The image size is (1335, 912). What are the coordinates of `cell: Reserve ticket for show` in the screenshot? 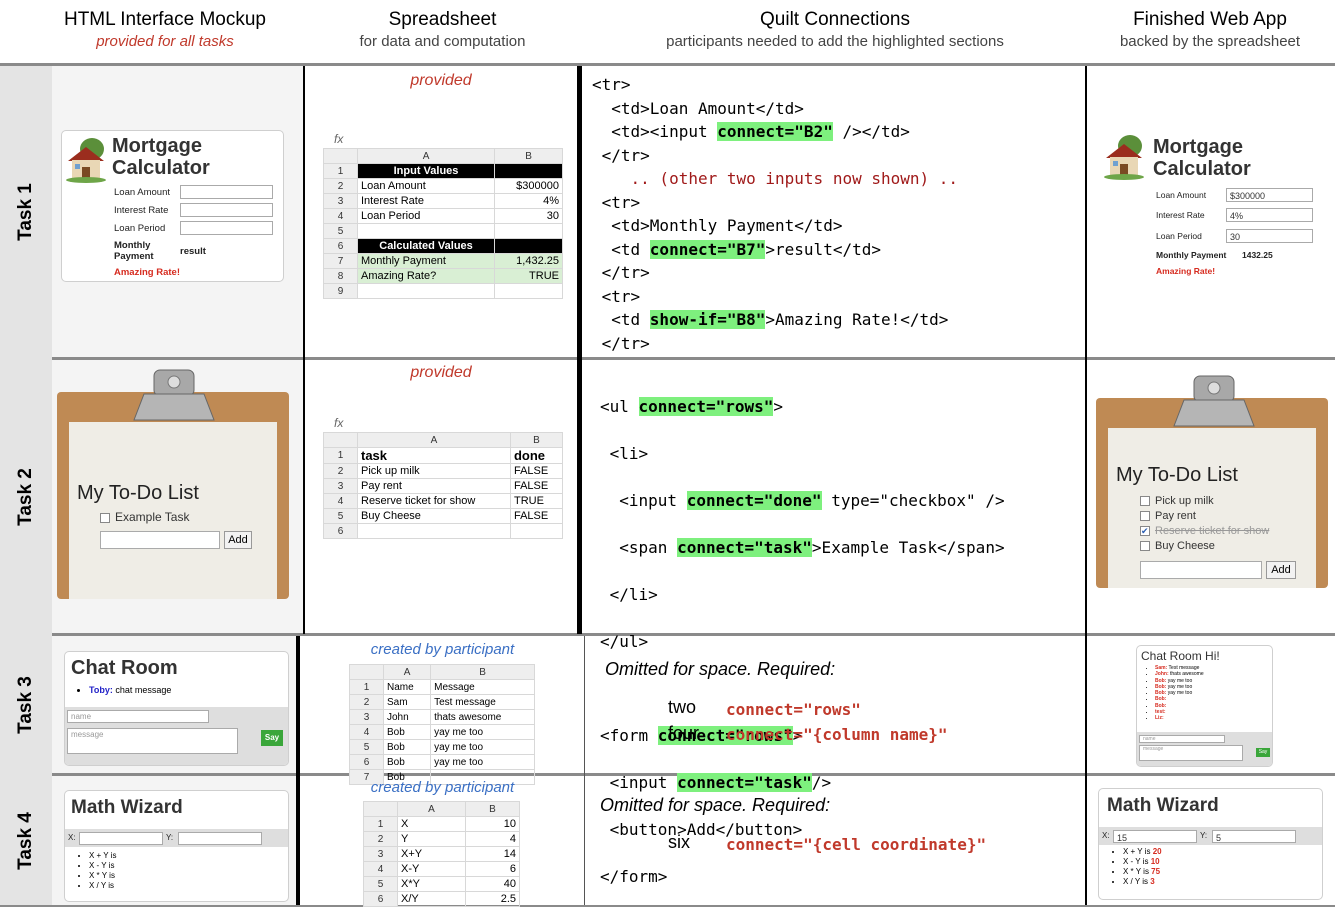 It's located at (434, 501).